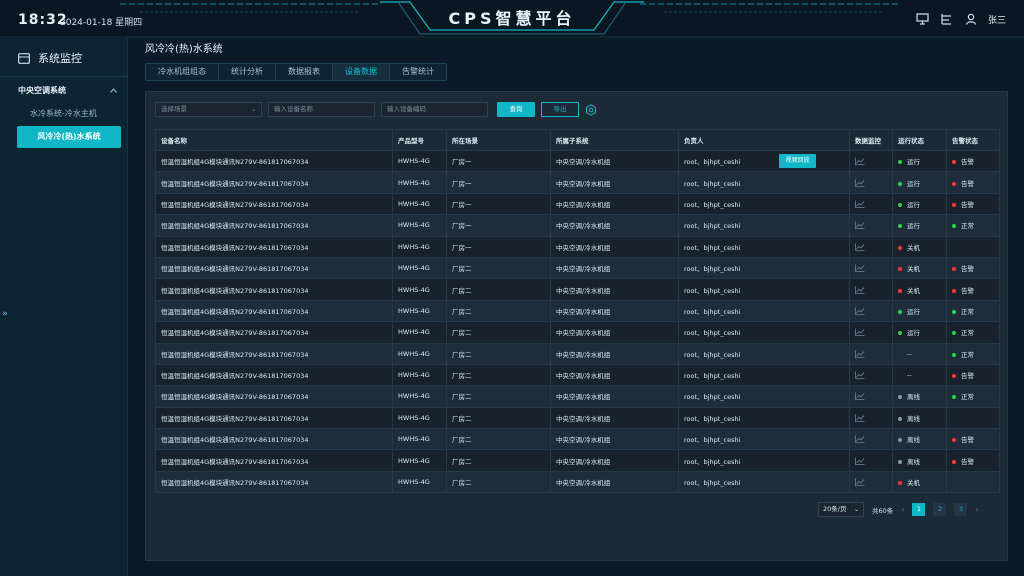 The image size is (1024, 576). I want to click on alarm-status-text: 告警, so click(967, 204).